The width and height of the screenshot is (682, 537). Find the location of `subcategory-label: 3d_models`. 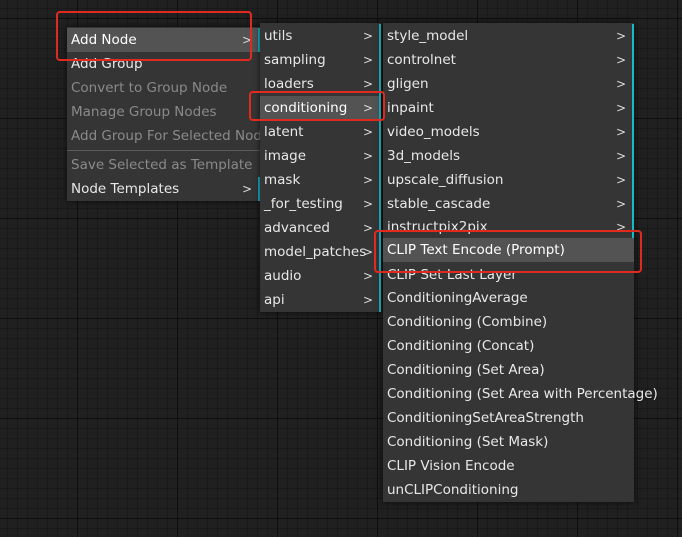

subcategory-label: 3d_models is located at coordinates (423, 156).